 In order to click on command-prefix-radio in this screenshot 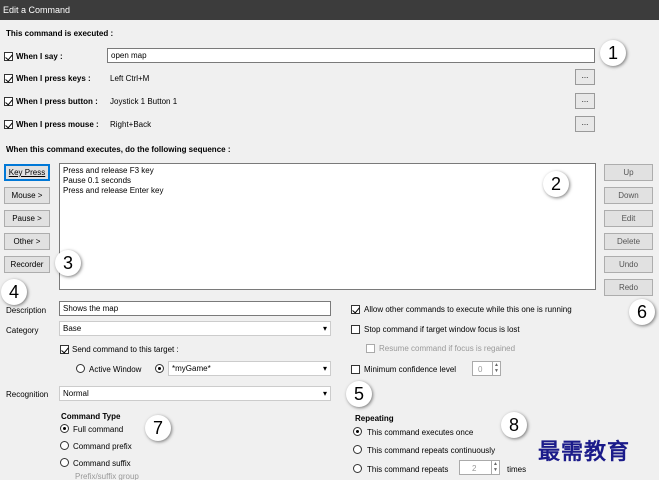, I will do `click(64, 445)`.